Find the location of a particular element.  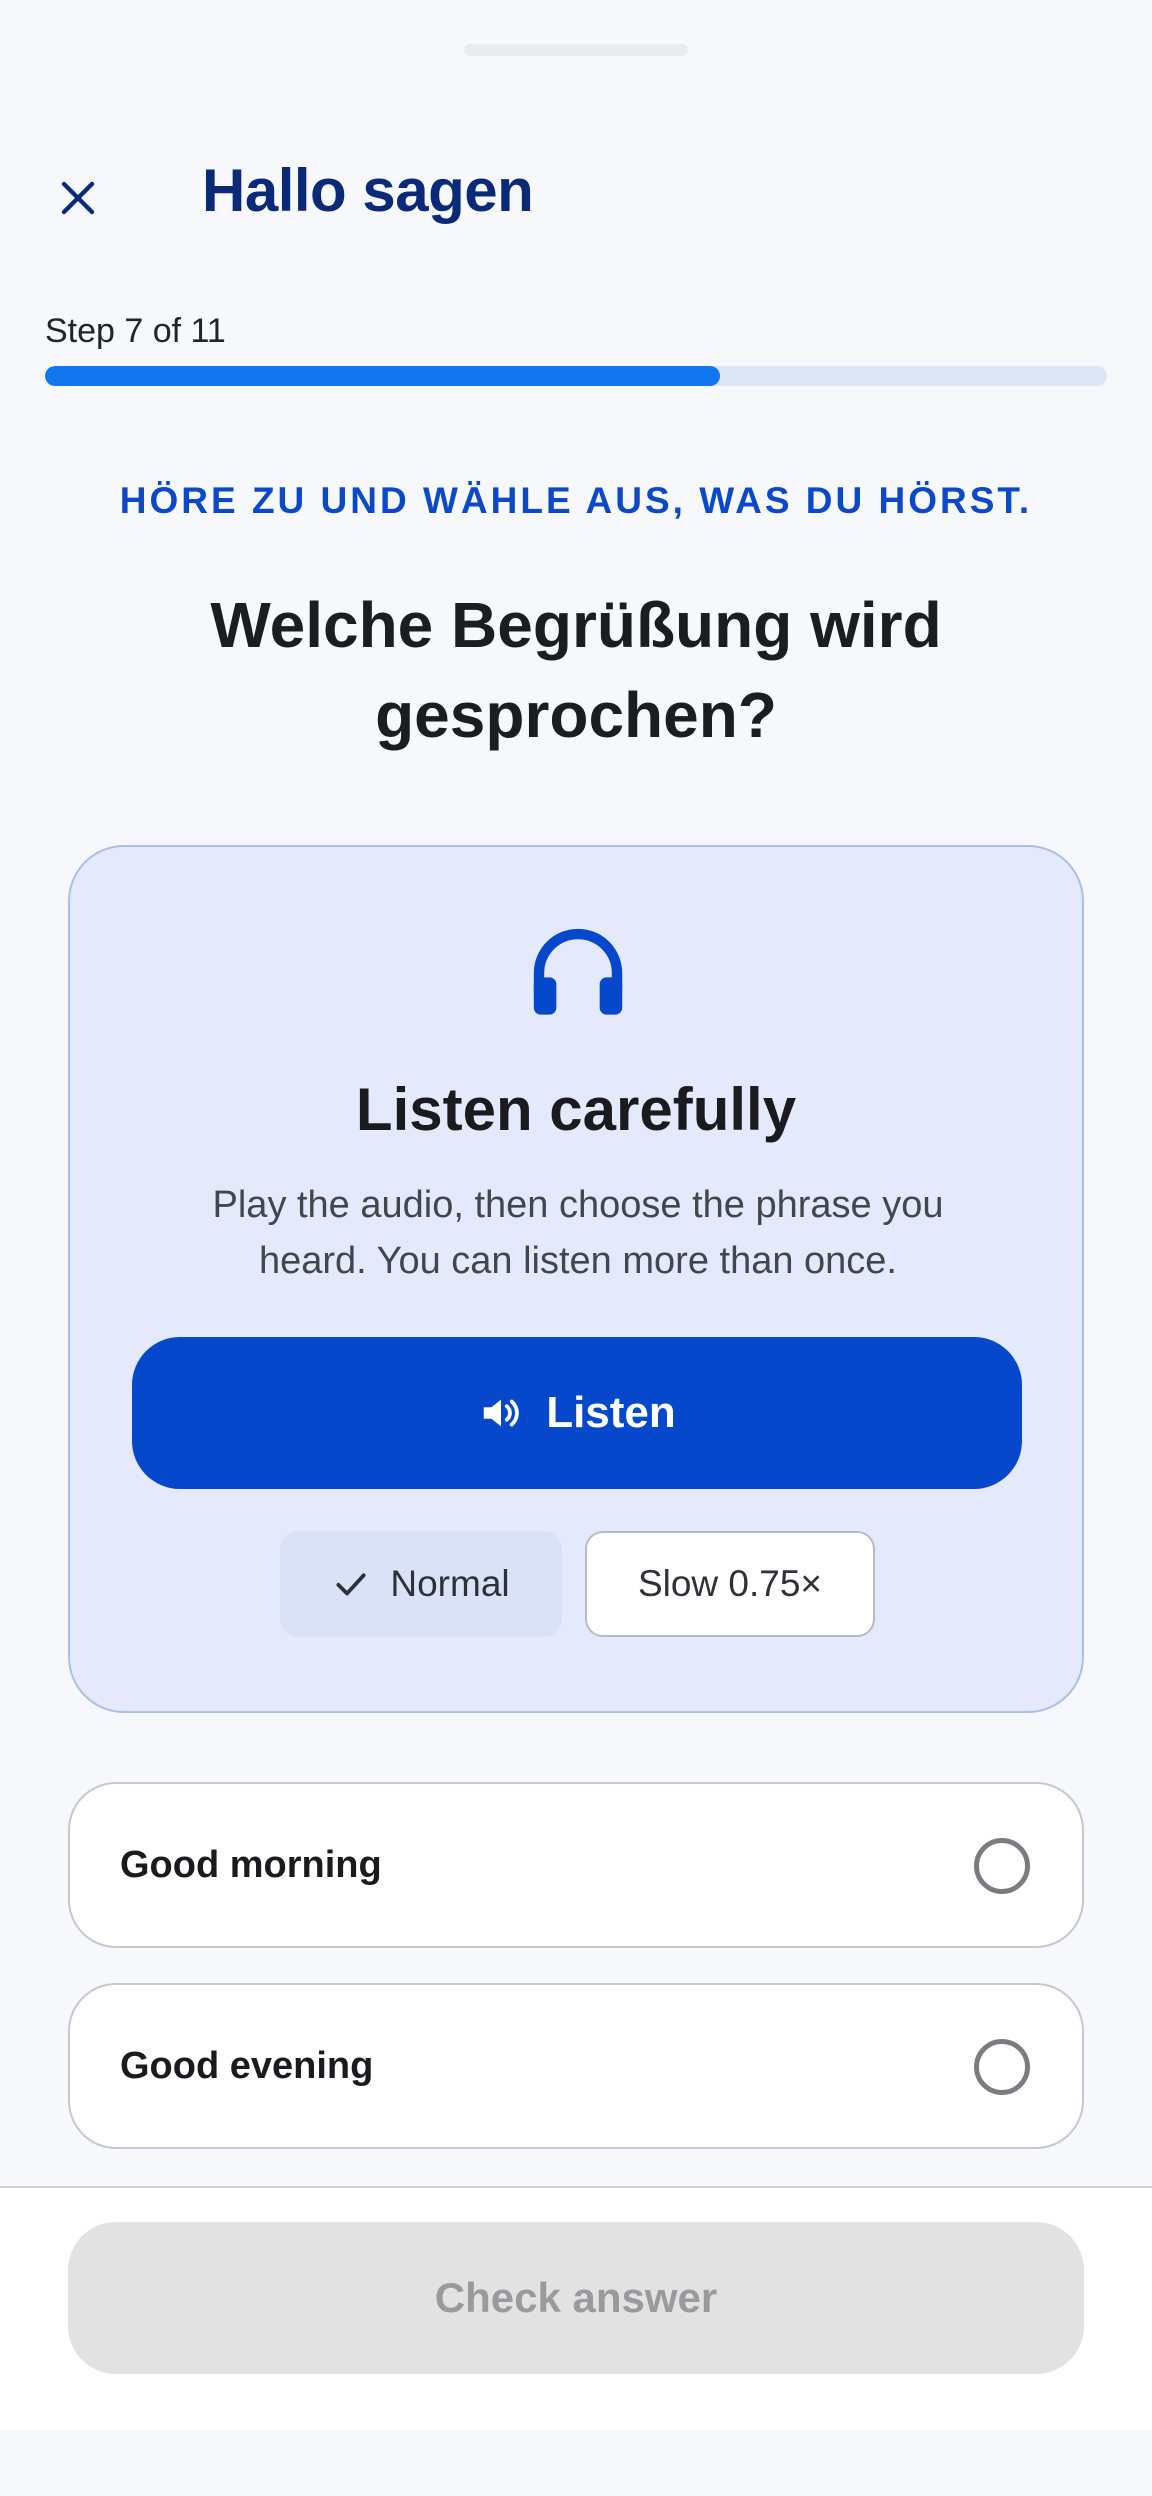

speed-slow-label: Slow 0.75× is located at coordinates (730, 1583).